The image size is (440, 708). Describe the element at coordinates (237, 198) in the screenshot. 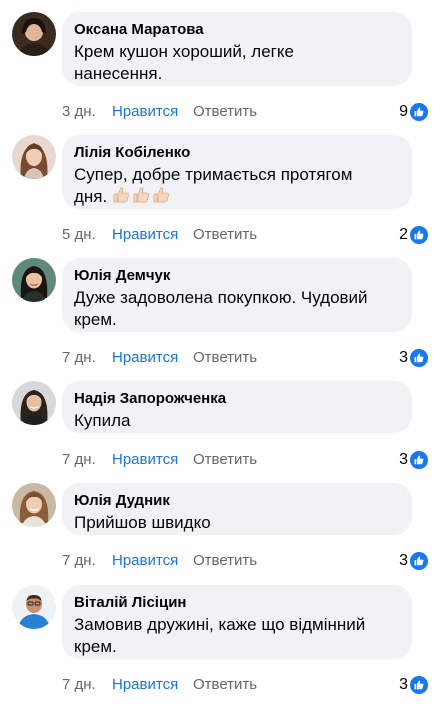

I see `comment-text-line: дня.` at that location.